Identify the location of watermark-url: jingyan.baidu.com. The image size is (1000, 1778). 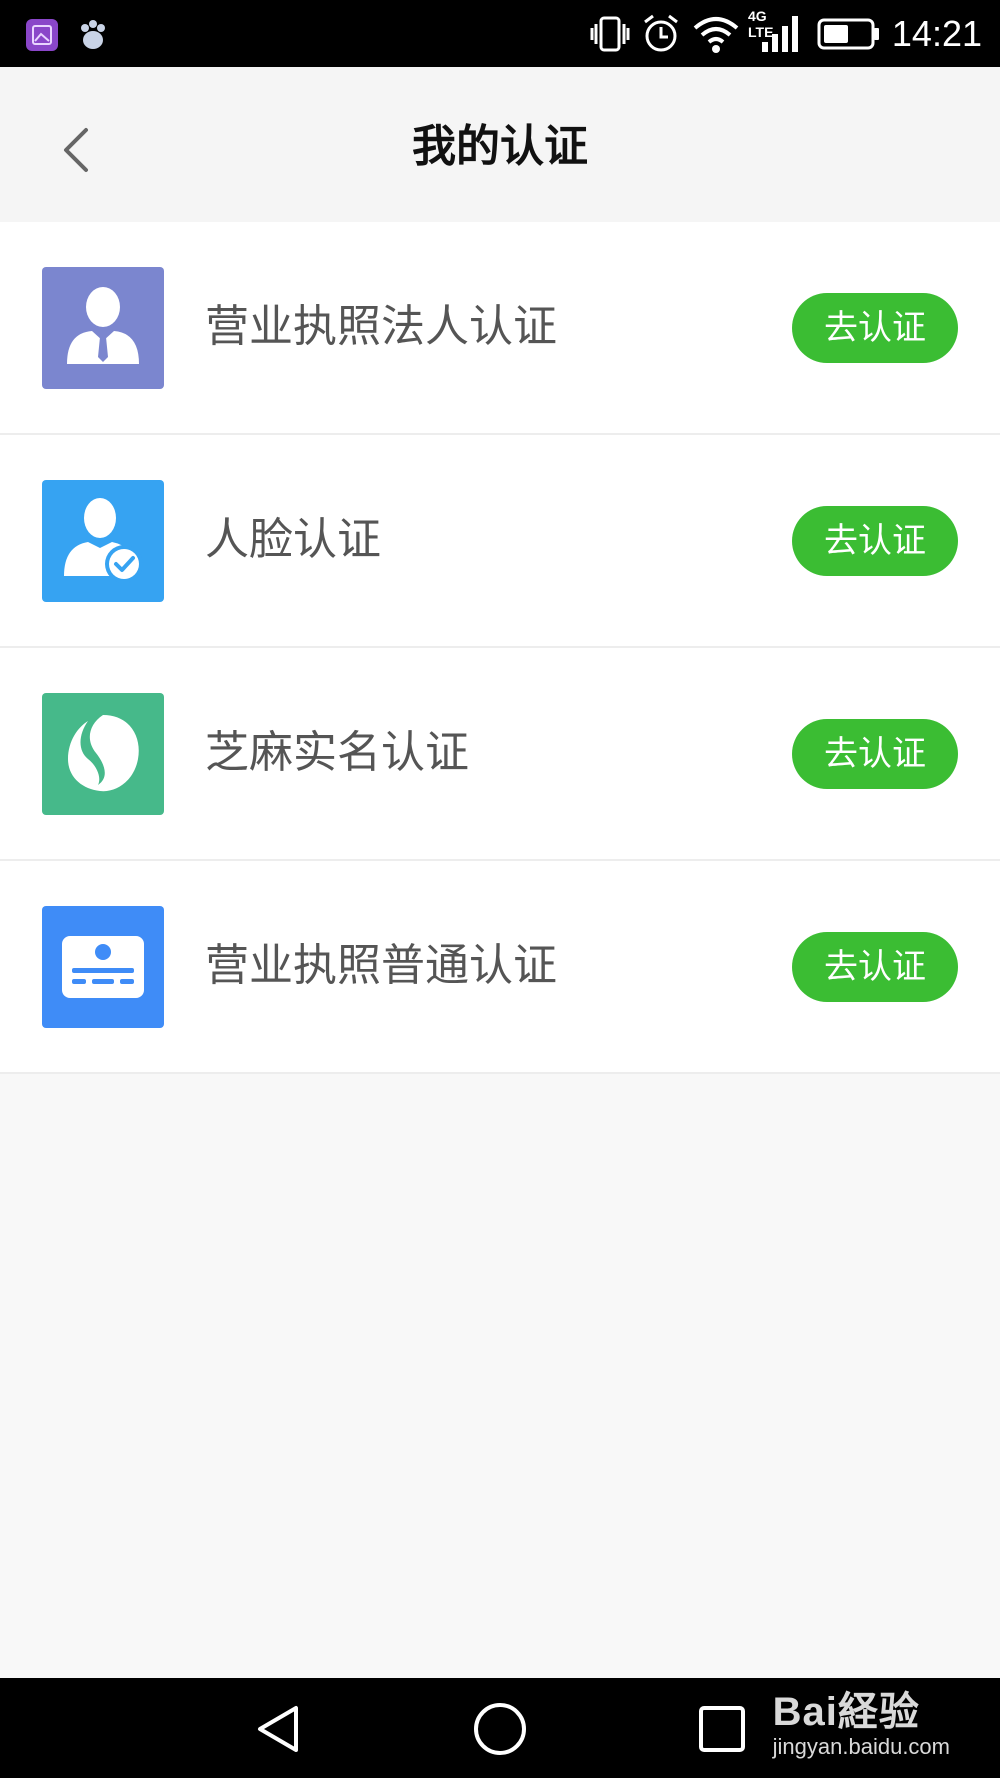
(861, 1746).